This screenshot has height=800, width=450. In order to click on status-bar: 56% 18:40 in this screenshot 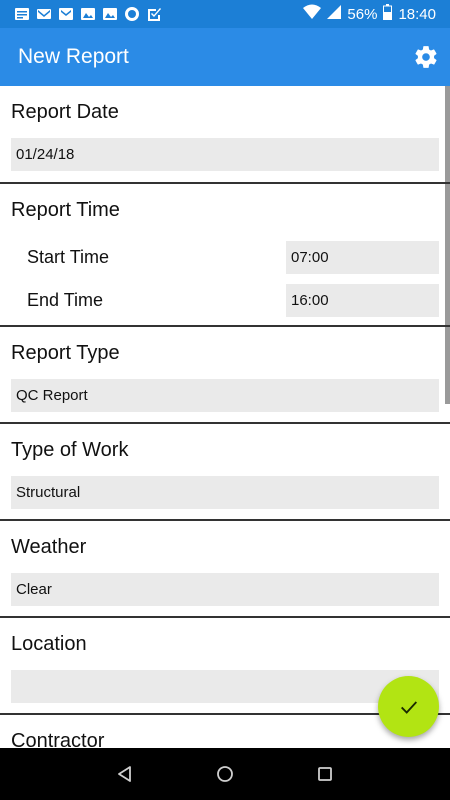, I will do `click(225, 14)`.